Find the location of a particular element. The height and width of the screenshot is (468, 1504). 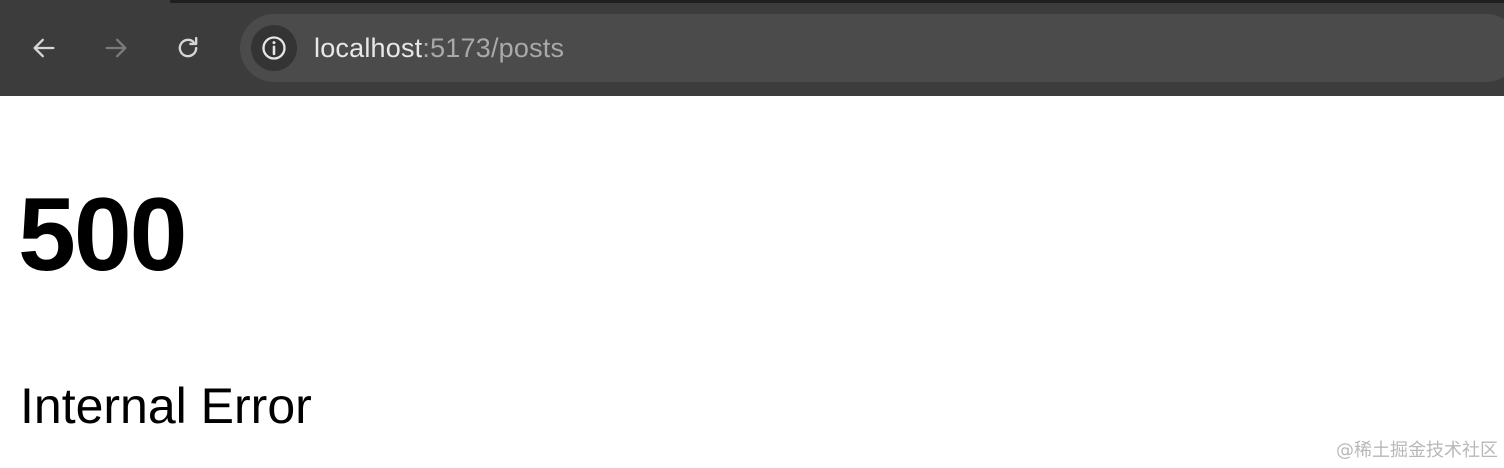

url-host: localhost is located at coordinates (368, 48).